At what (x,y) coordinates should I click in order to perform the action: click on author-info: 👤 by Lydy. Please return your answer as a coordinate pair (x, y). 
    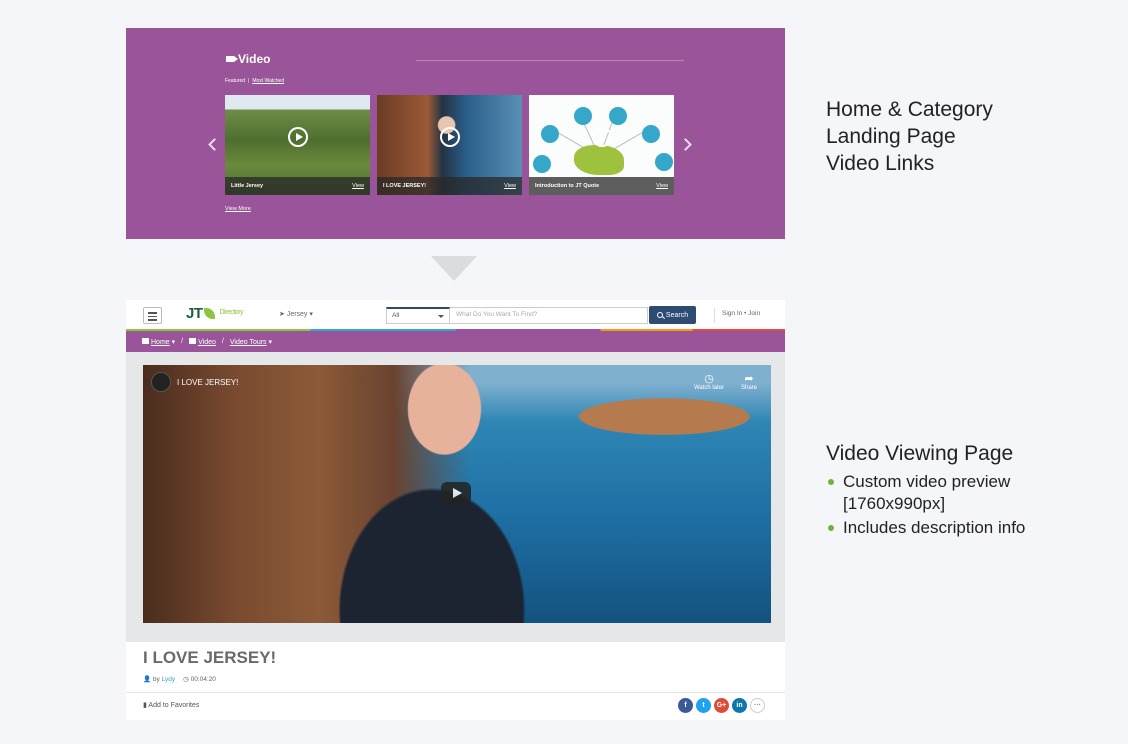
    Looking at the image, I should click on (159, 679).